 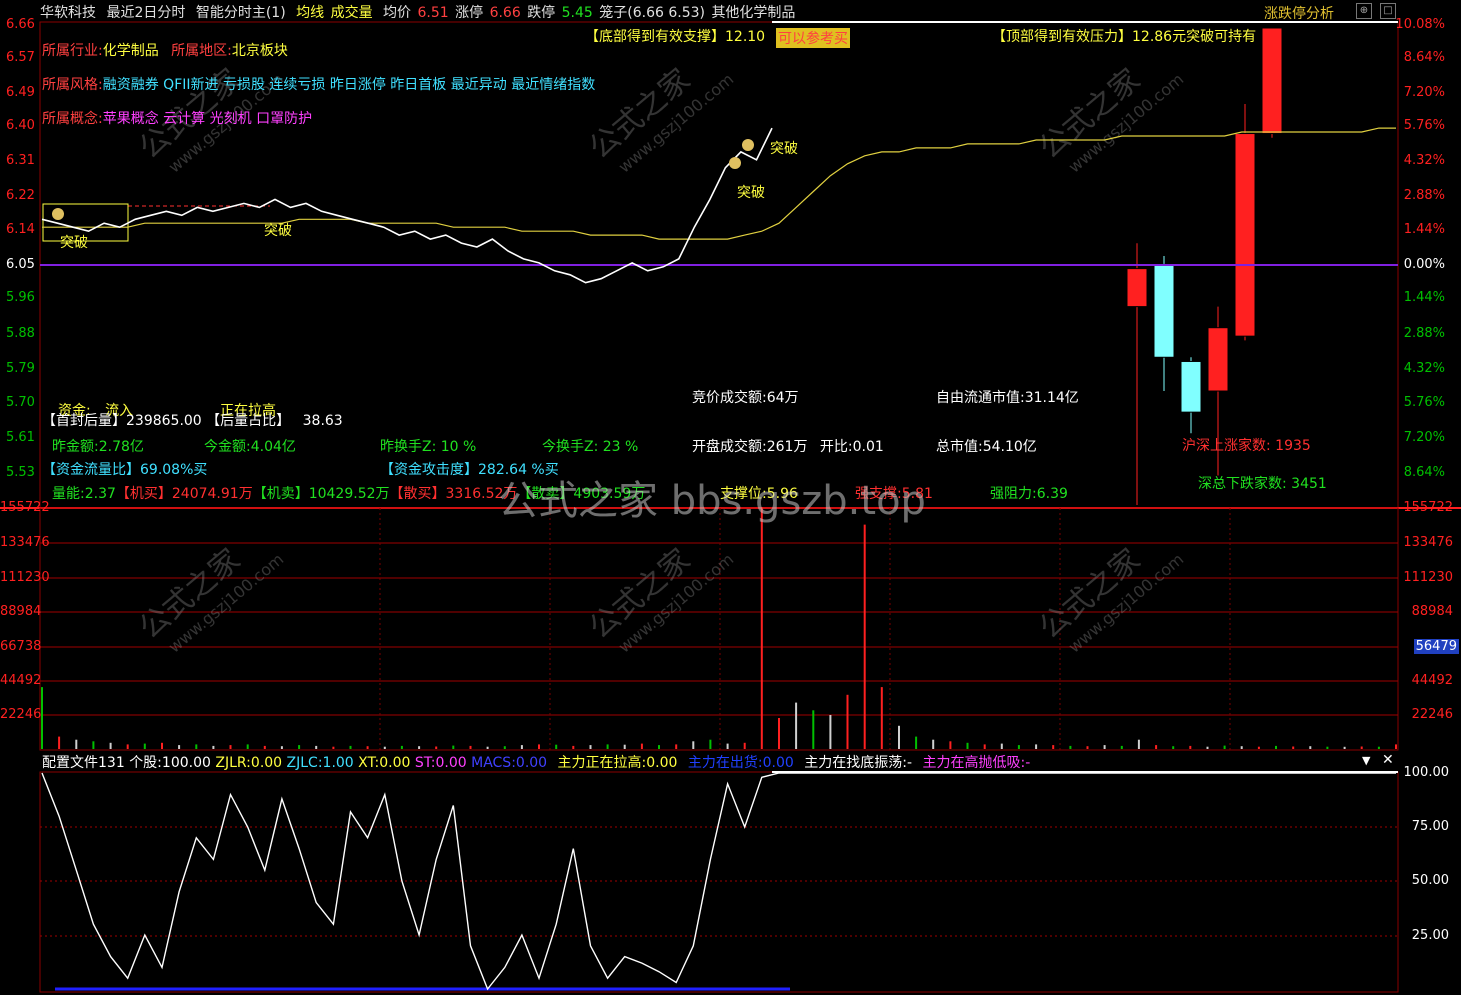 I want to click on zjlc-value: 1.00, so click(x=338, y=763).